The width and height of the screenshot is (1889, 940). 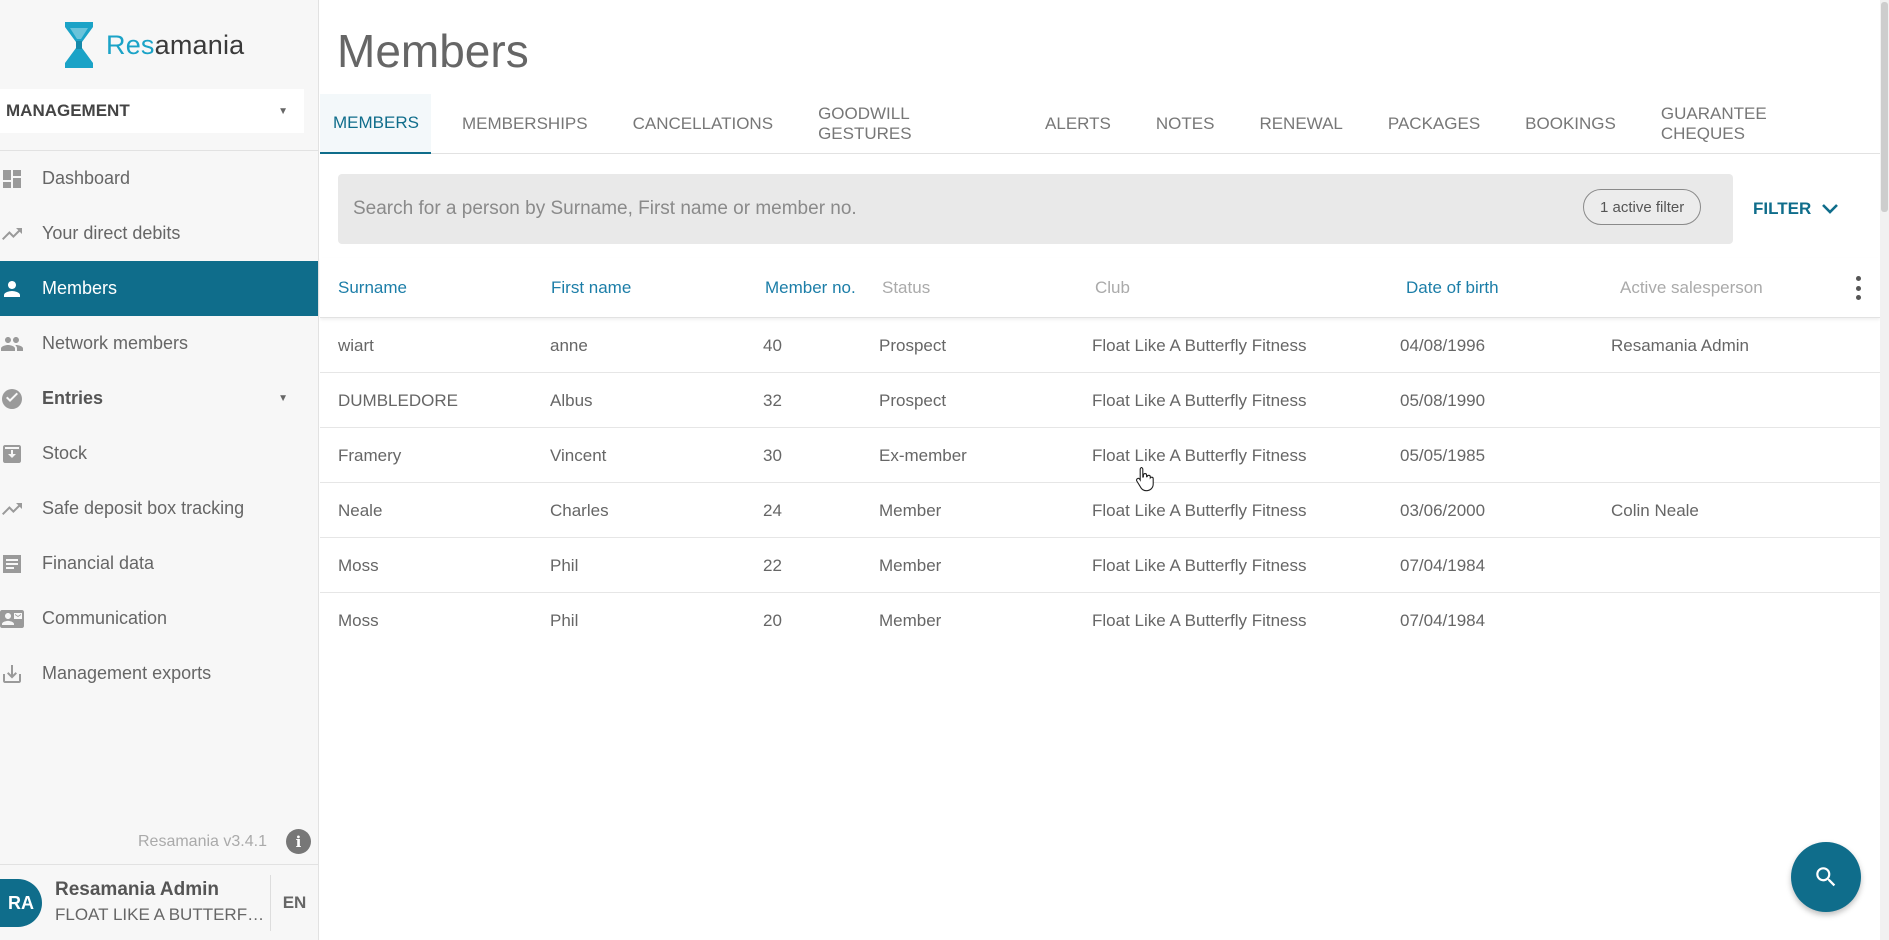 What do you see at coordinates (68, 110) in the screenshot?
I see `section-select-value: MANAGEMENT` at bounding box center [68, 110].